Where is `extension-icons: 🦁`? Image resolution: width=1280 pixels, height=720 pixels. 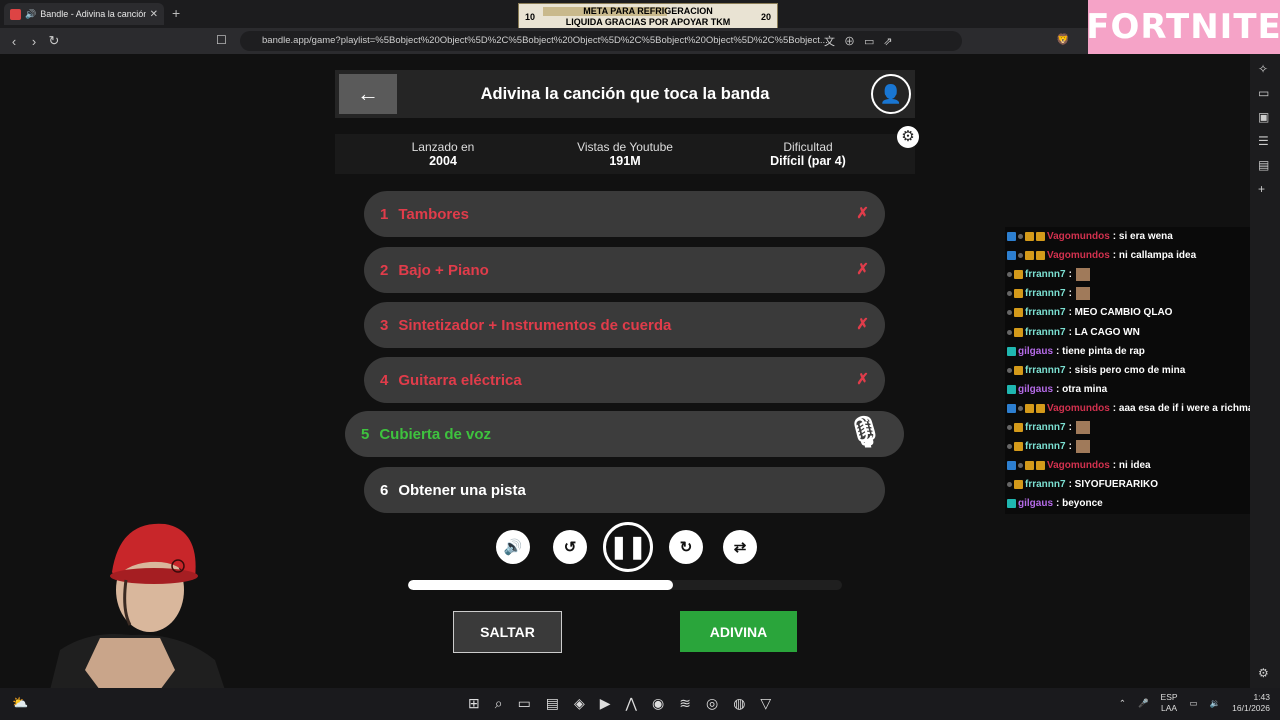
extension-icons: 🦁 is located at coordinates (1063, 39).